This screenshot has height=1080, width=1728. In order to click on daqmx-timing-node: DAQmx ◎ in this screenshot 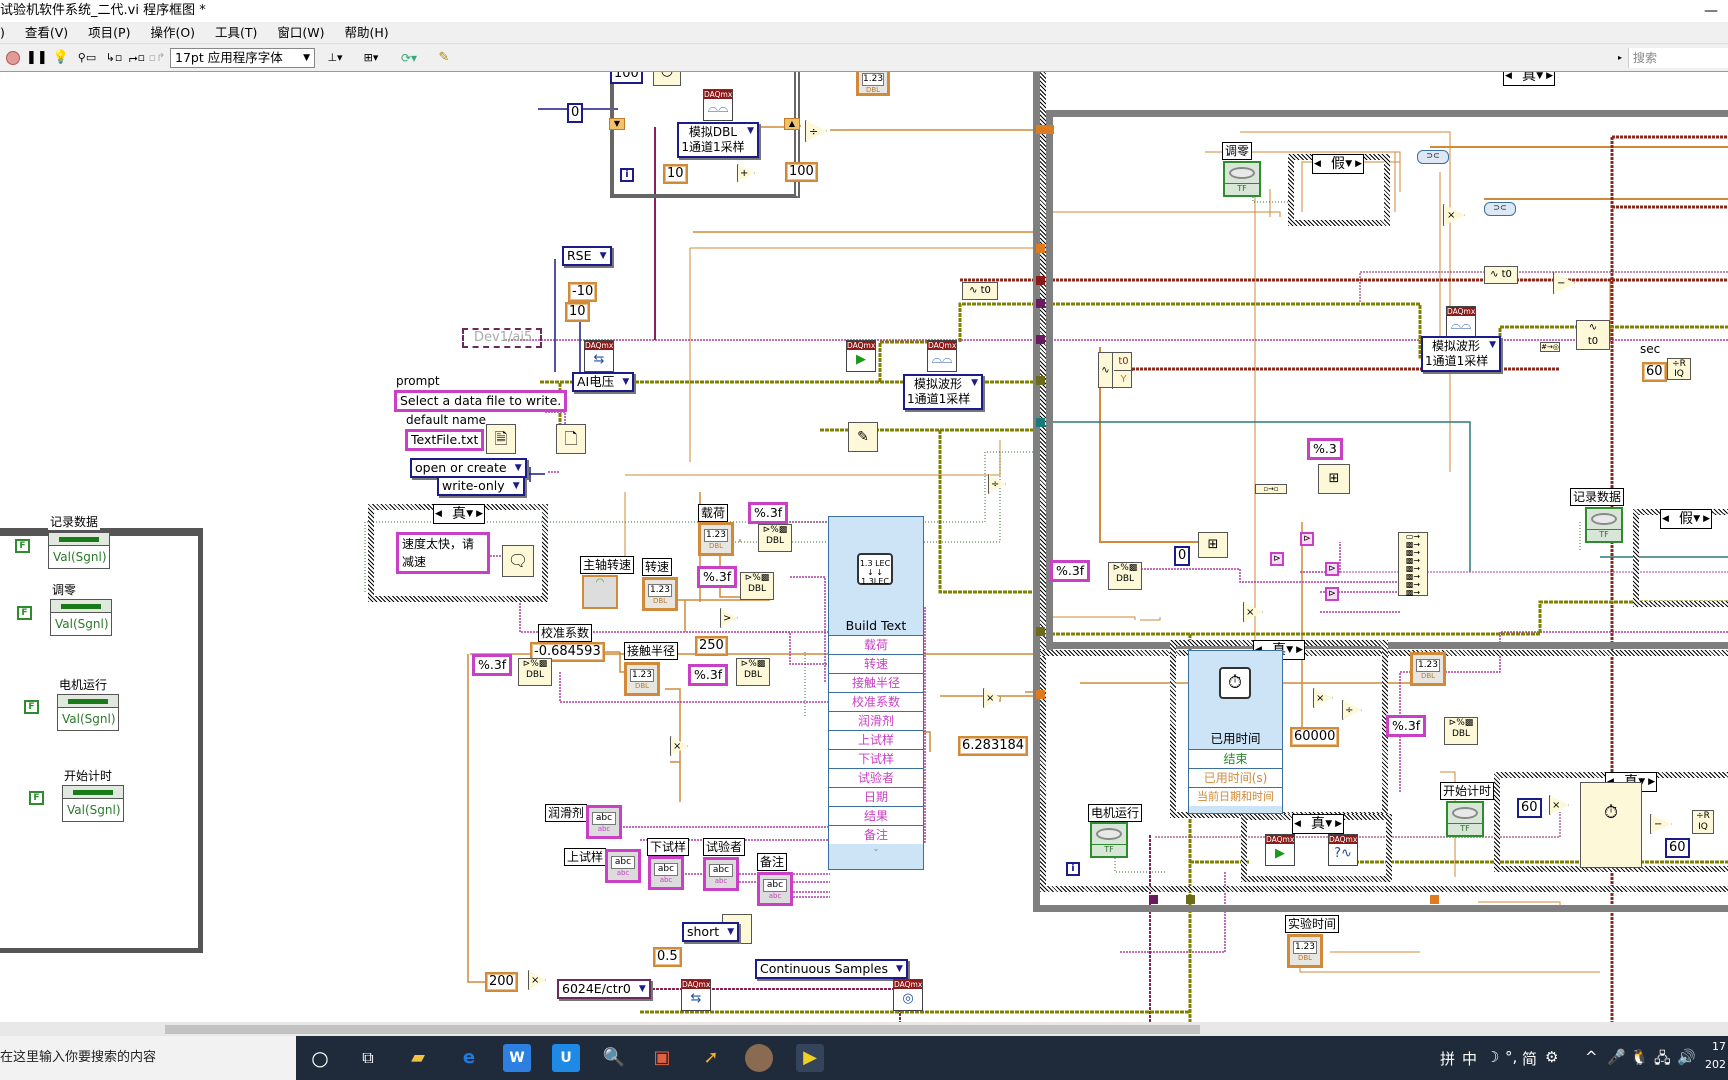, I will do `click(908, 995)`.